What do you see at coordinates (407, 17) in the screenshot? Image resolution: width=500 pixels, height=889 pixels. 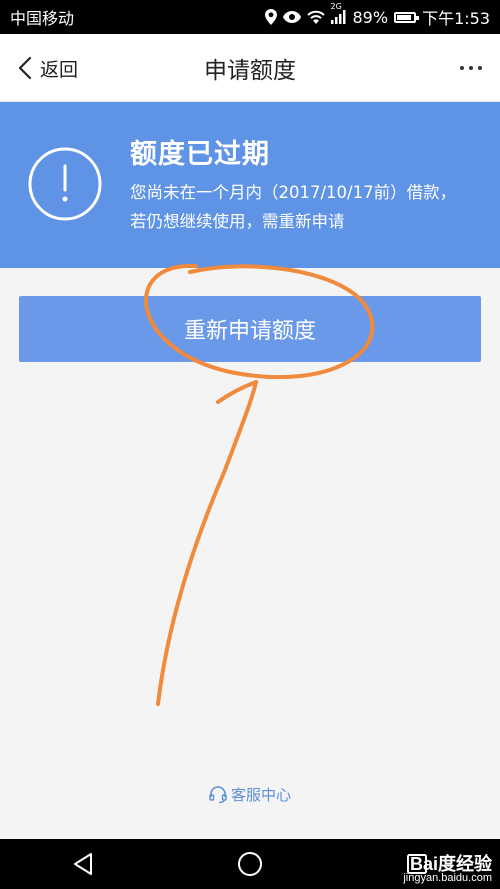 I see `battery-icon` at bounding box center [407, 17].